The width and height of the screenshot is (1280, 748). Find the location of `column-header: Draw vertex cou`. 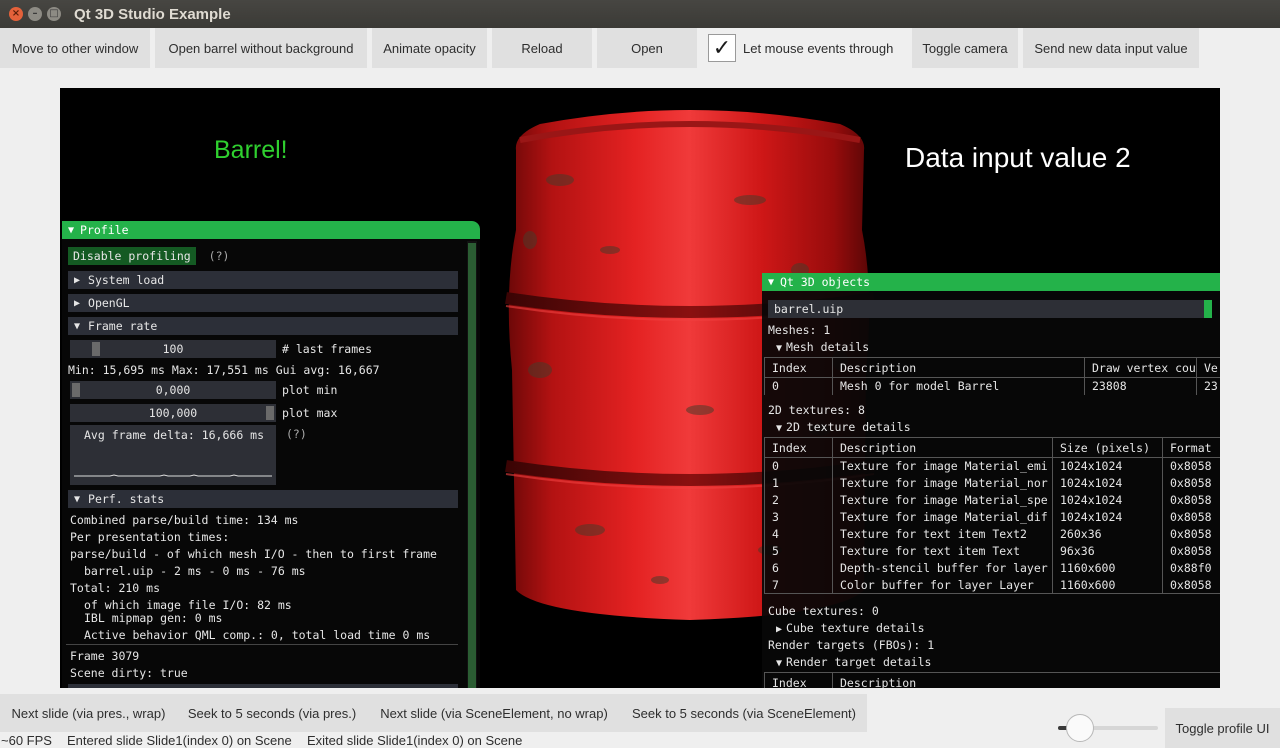

column-header: Draw vertex cou is located at coordinates (1140, 367).